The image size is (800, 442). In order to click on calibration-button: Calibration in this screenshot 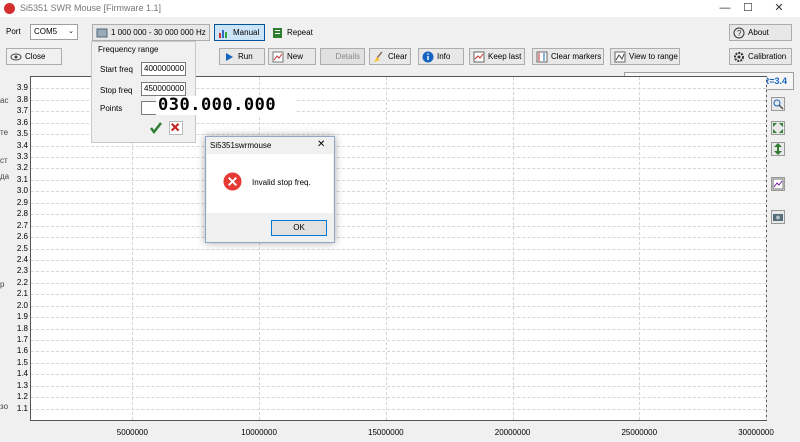, I will do `click(760, 56)`.